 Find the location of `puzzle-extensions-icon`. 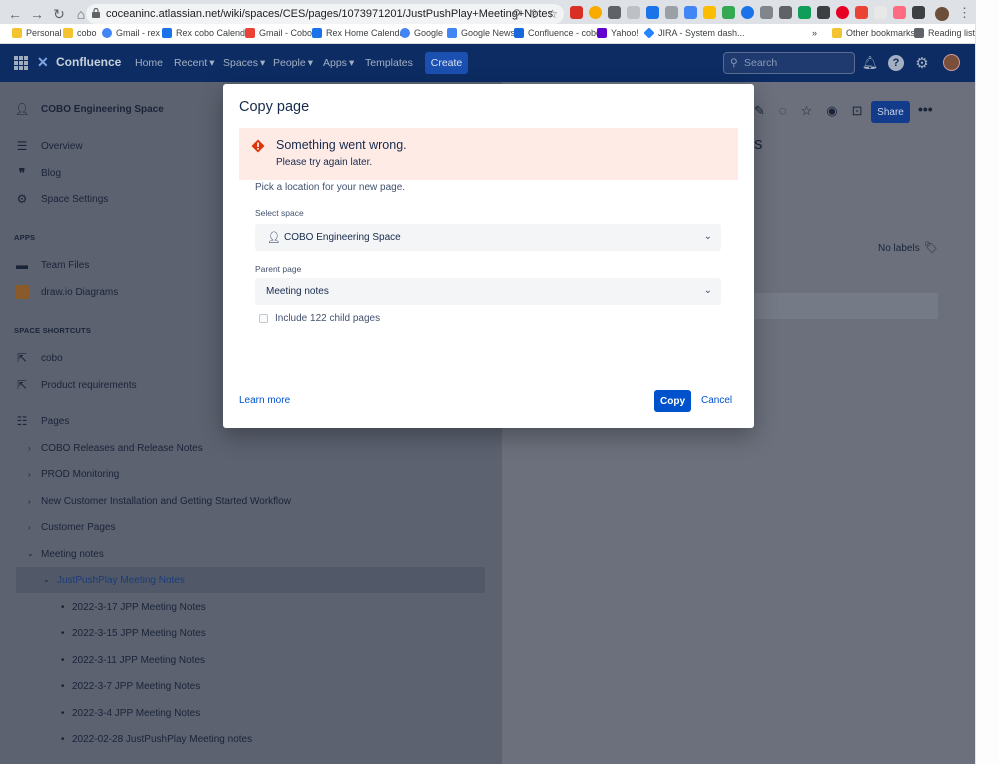

puzzle-extensions-icon is located at coordinates (918, 12).